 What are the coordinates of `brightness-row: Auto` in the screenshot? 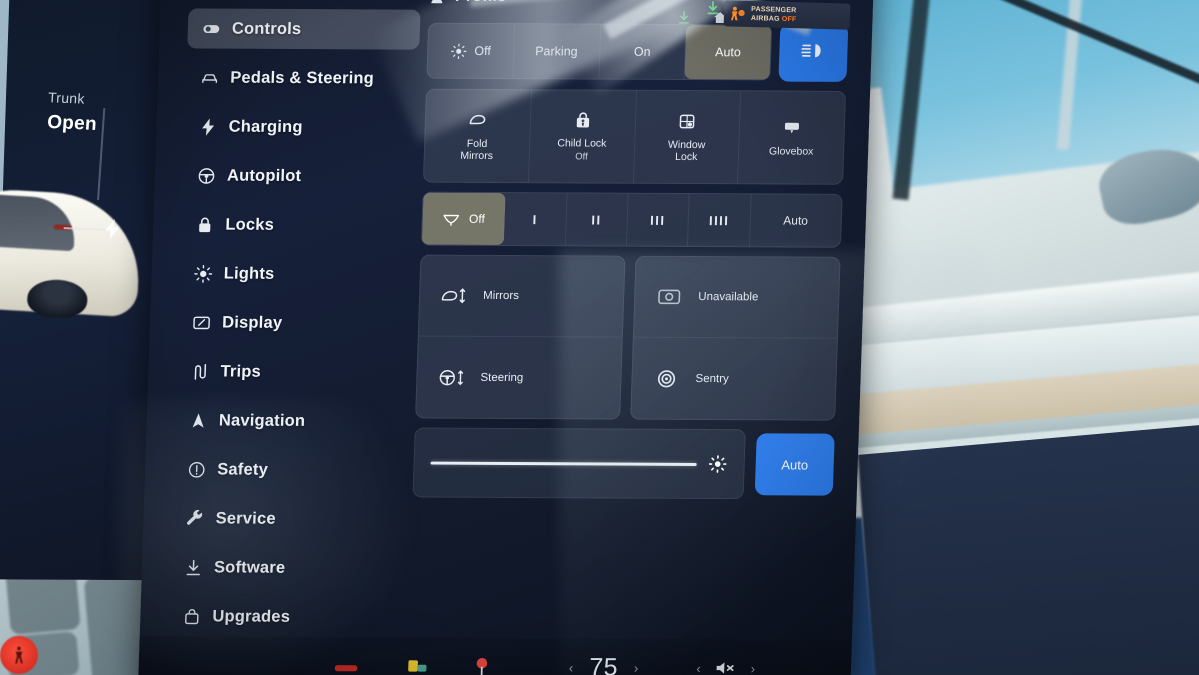 It's located at (623, 463).